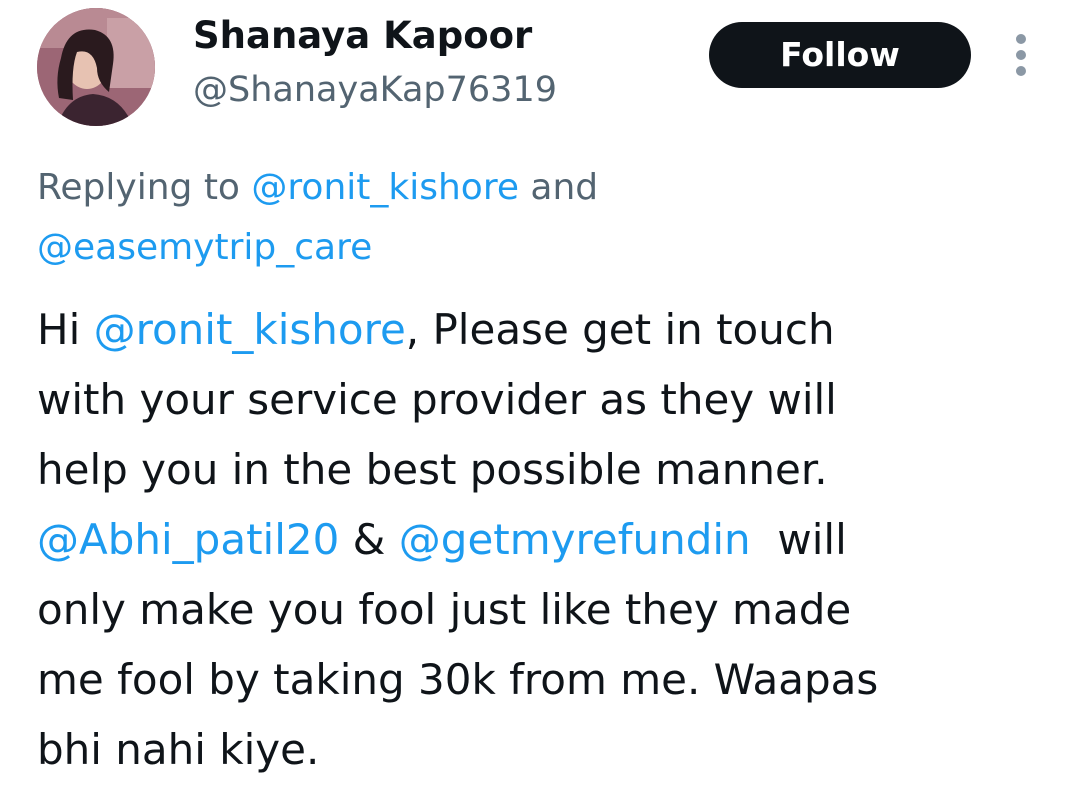 The height and width of the screenshot is (799, 1080). Describe the element at coordinates (362, 36) in the screenshot. I see `author-display-name: Shanaya Kapoor` at that location.